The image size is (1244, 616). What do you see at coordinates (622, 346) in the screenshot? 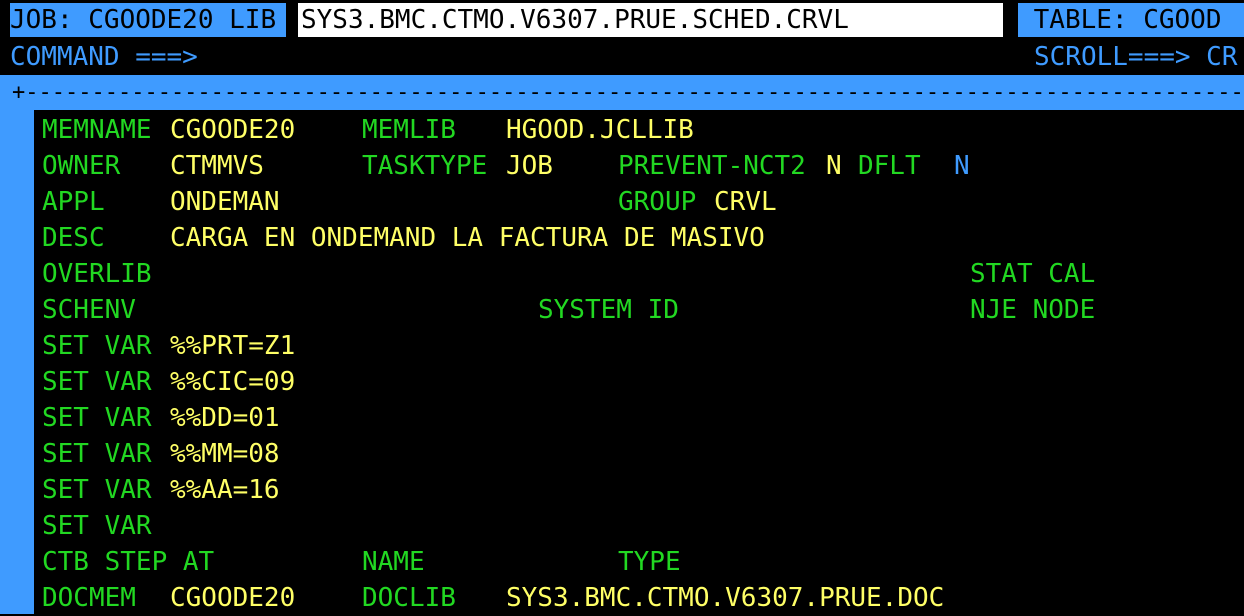
I see `setvar-row: SET VAR %%PRT=Z1` at bounding box center [622, 346].